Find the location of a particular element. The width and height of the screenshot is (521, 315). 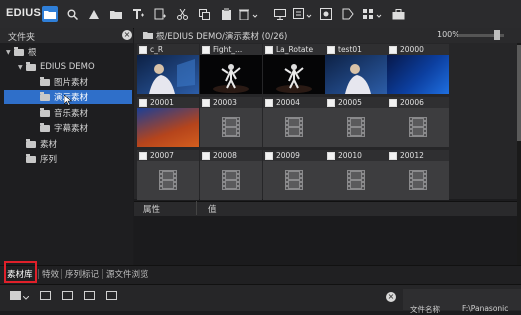

properties-value-column: 值 is located at coordinates (212, 209).